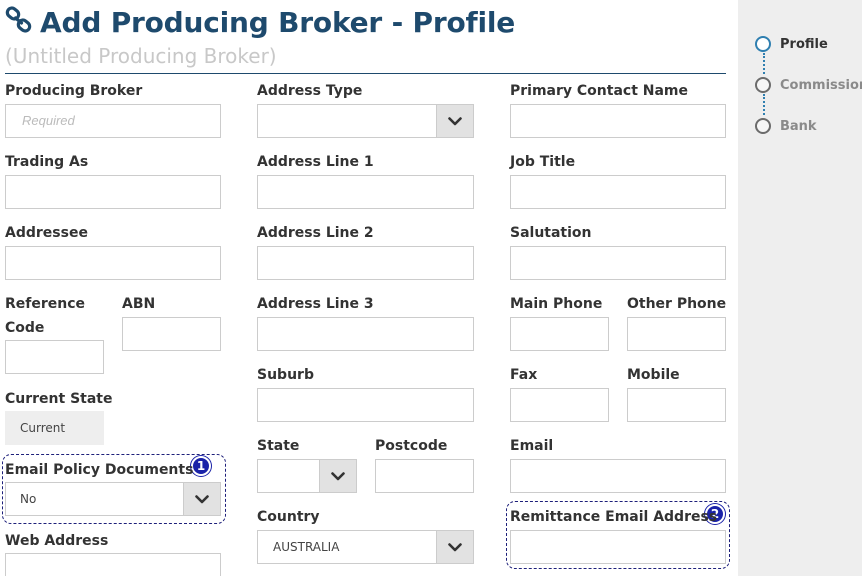  I want to click on reference-code-input, so click(54, 357).